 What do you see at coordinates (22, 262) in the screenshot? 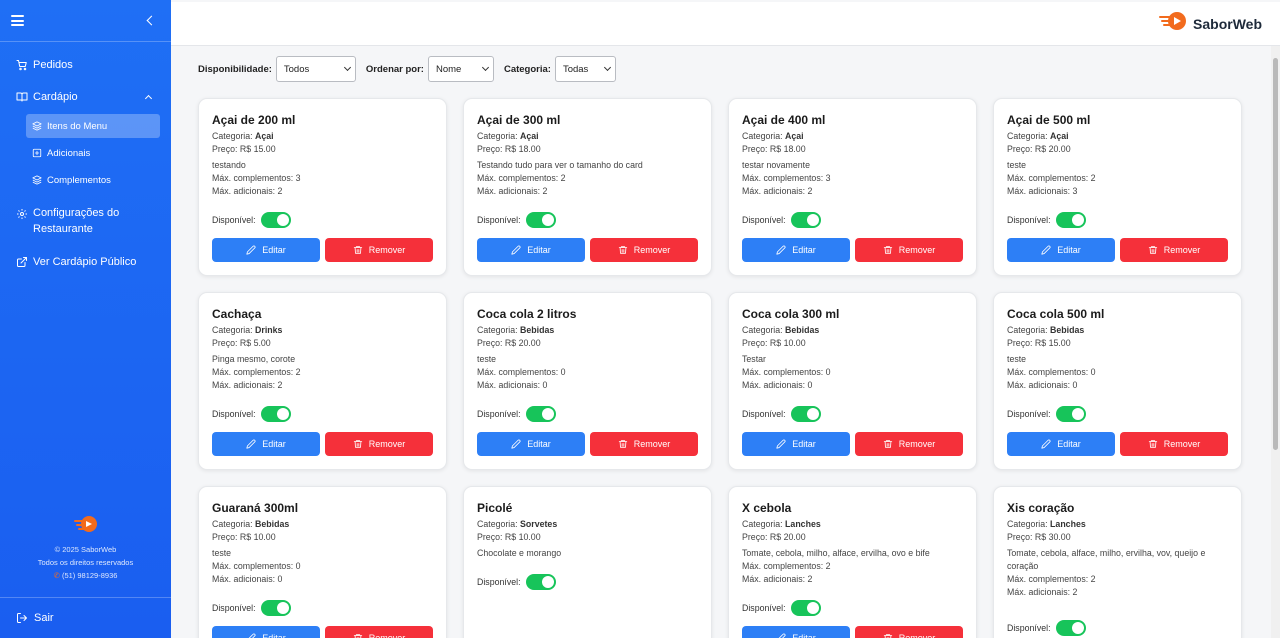
I see `external-link-icon` at bounding box center [22, 262].